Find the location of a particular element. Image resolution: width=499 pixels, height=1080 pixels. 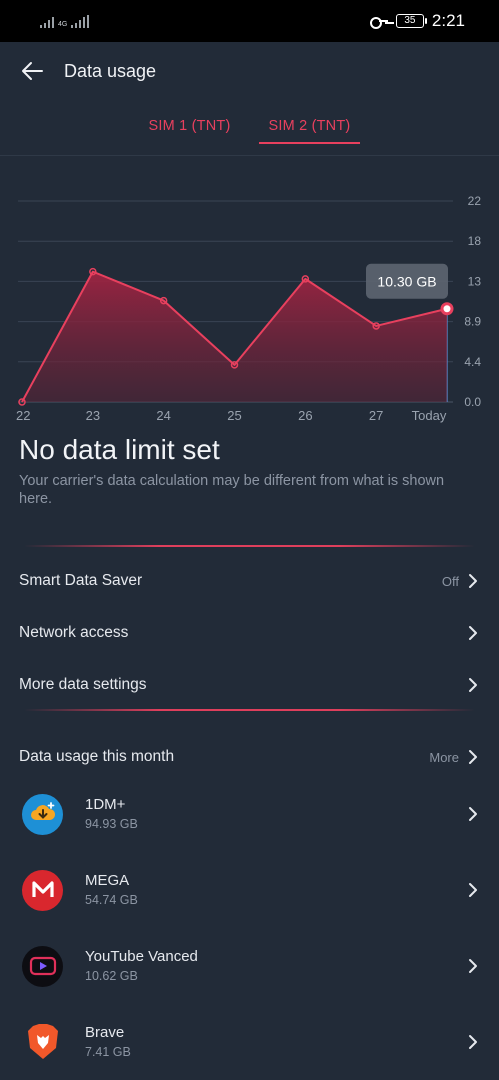

y-tick-label: 22 is located at coordinates (475, 201).